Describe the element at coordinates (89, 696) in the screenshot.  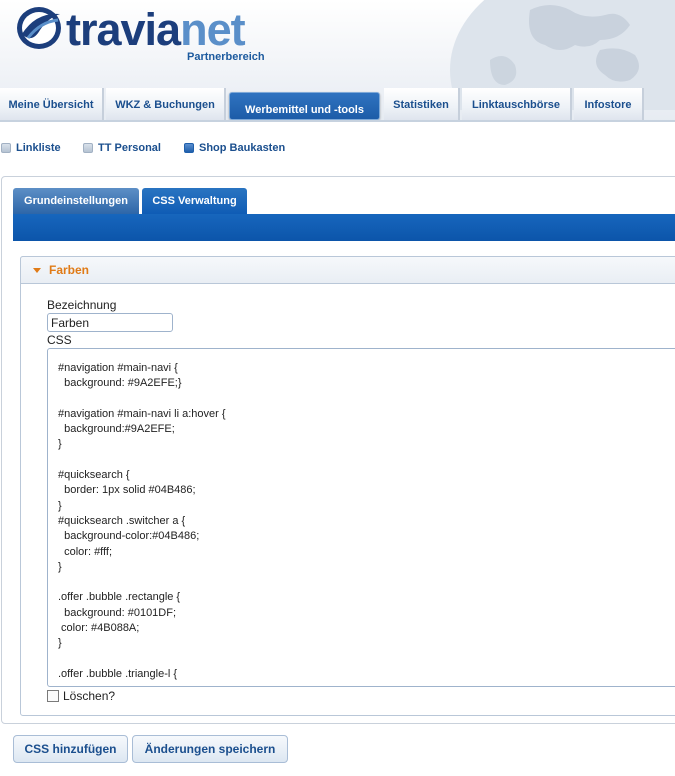
I see `delete-label: Löschen?` at that location.